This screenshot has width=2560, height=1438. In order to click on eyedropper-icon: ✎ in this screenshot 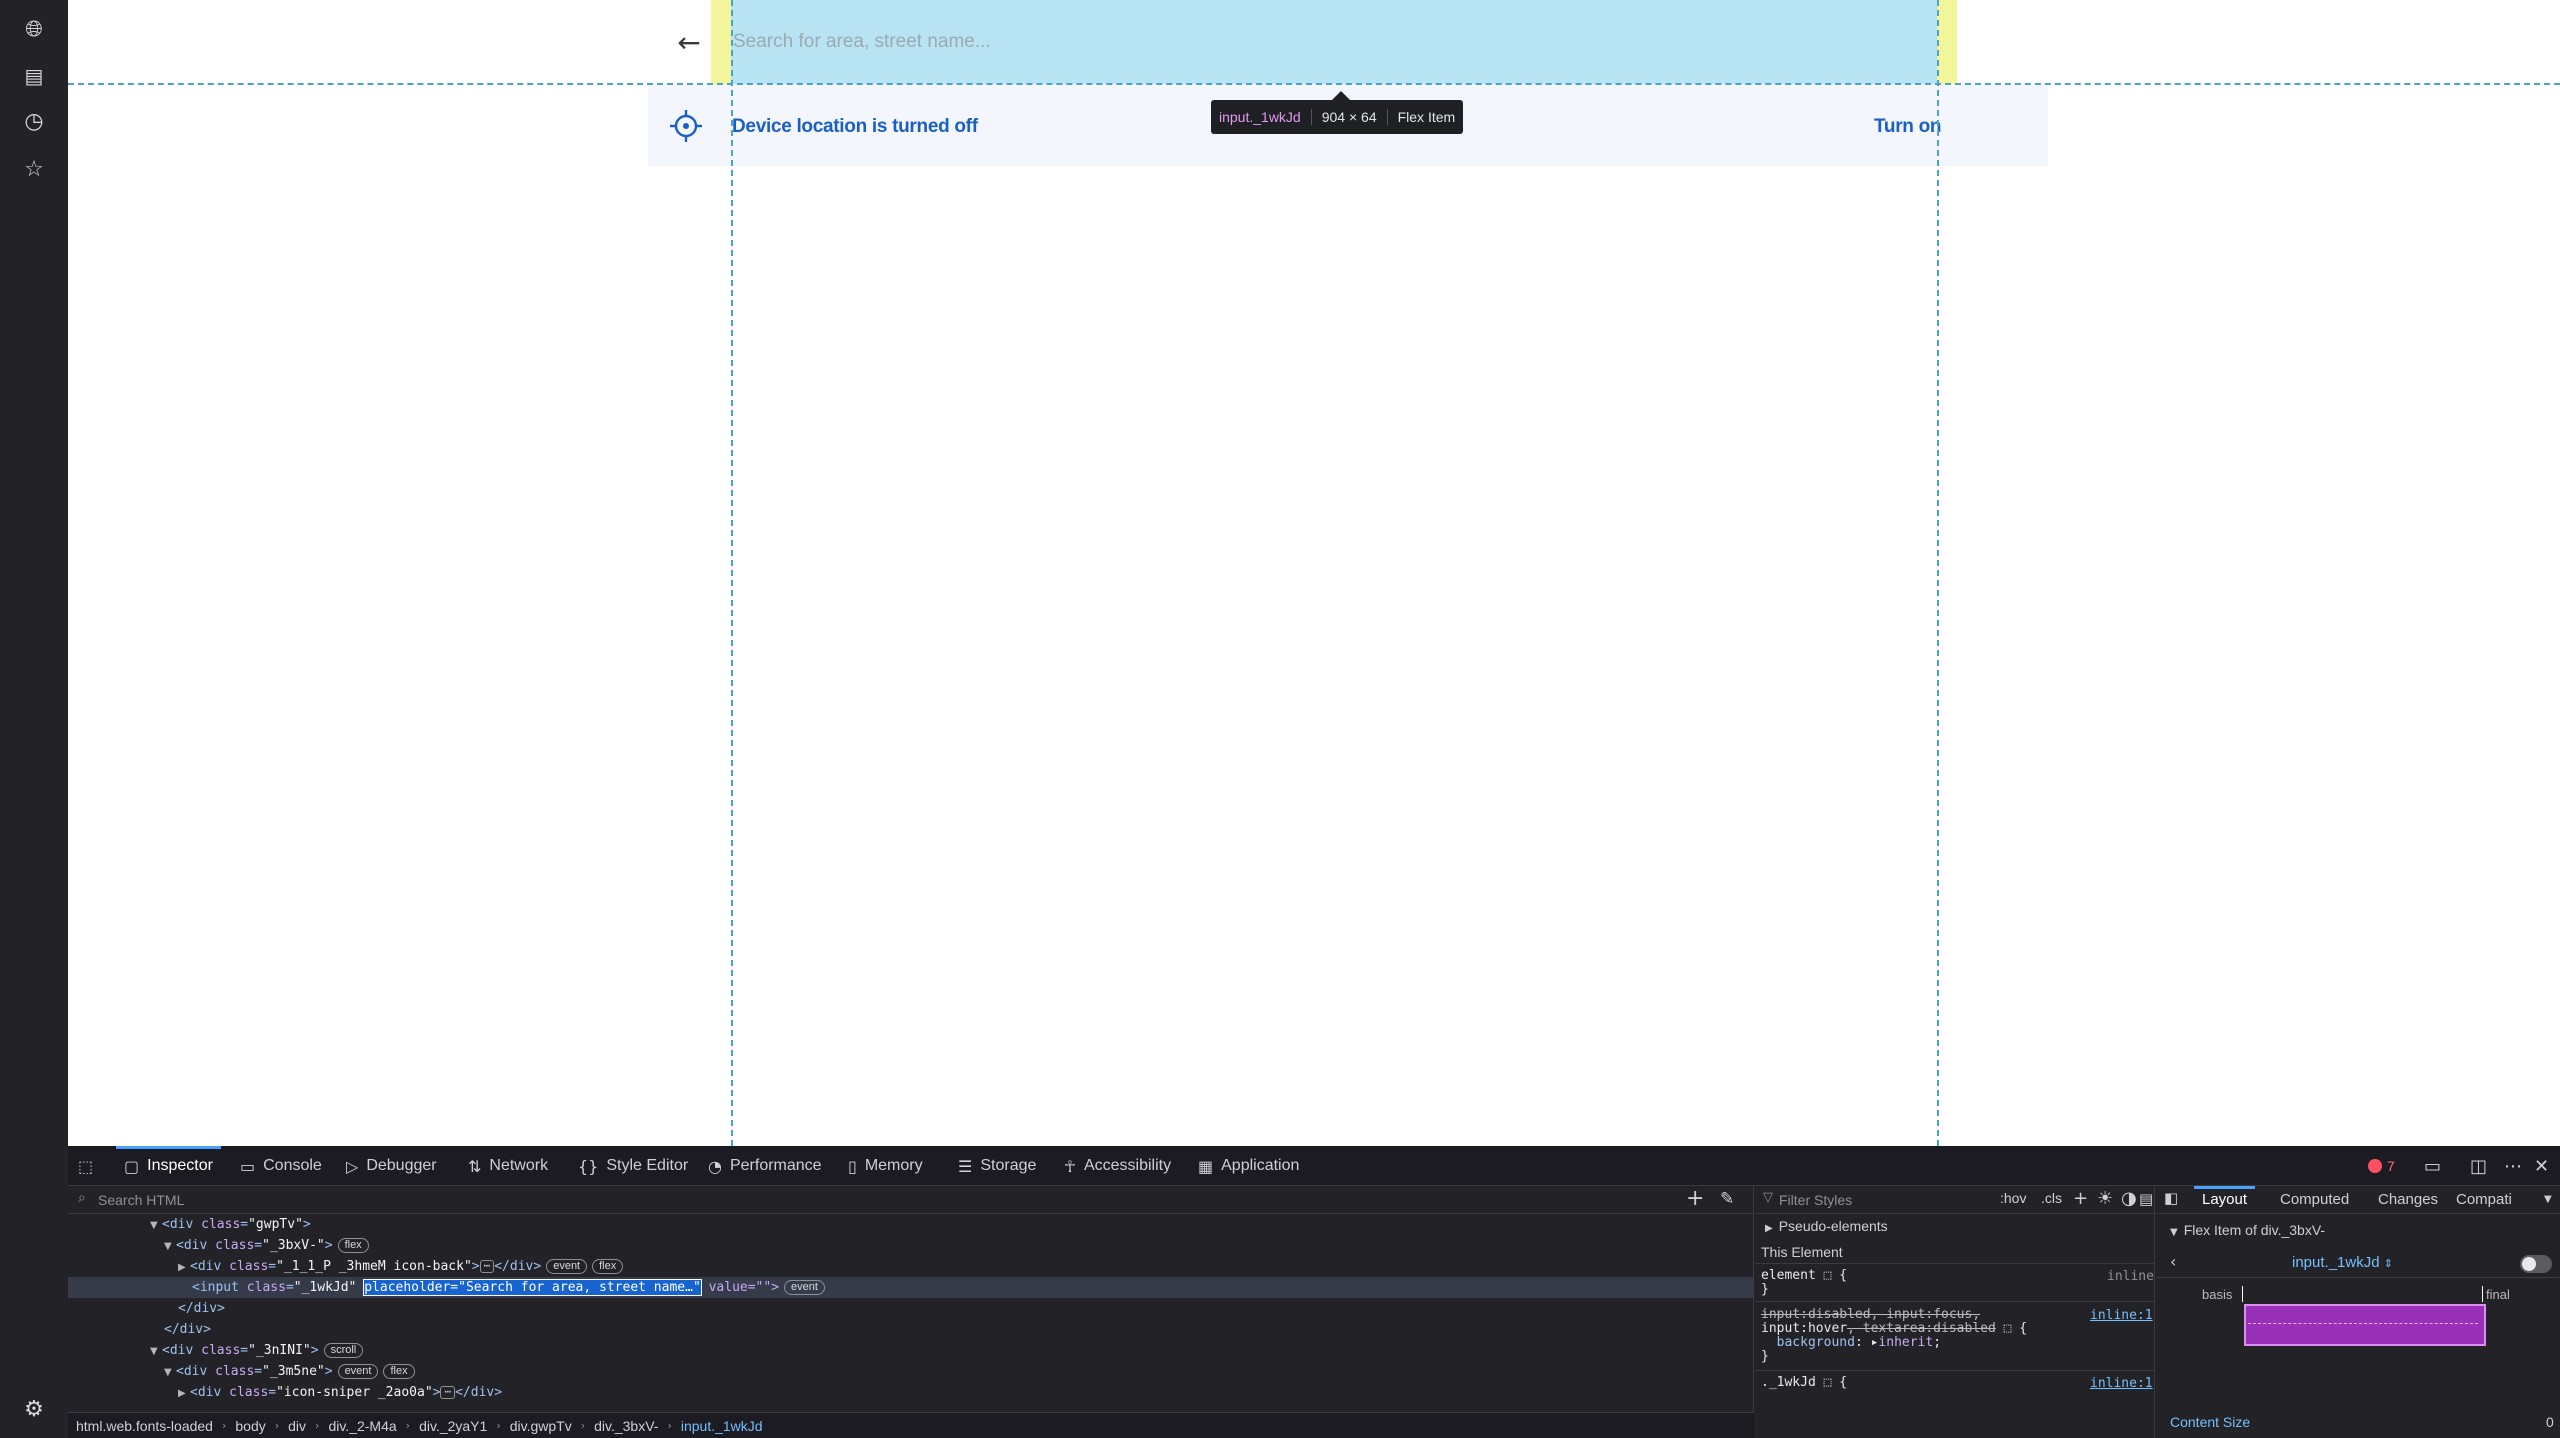, I will do `click(1727, 1199)`.